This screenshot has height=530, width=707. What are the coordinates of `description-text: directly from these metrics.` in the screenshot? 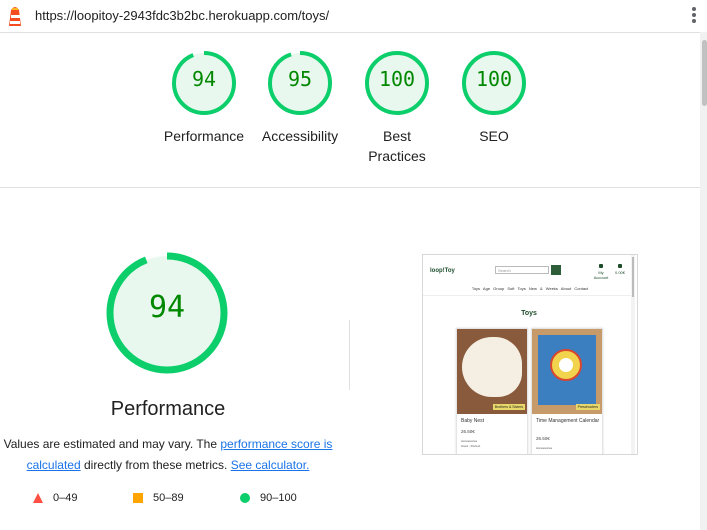 It's located at (155, 465).